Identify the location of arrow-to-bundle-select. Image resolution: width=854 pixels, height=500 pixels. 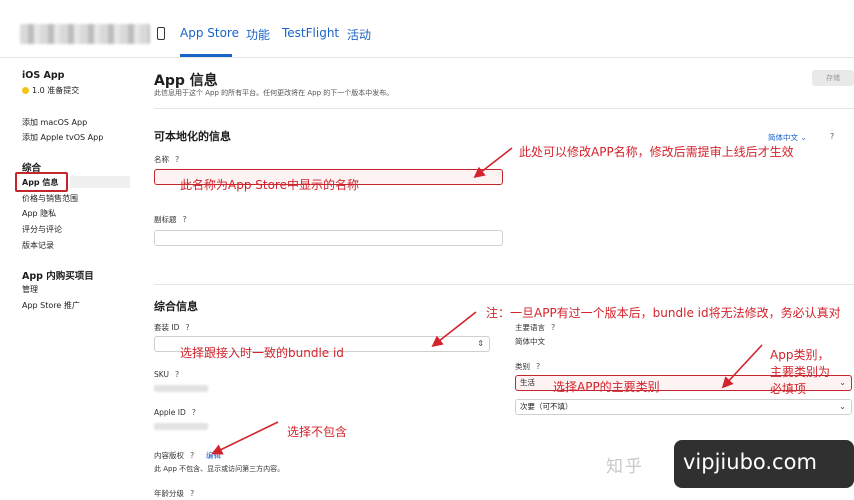
(454, 329).